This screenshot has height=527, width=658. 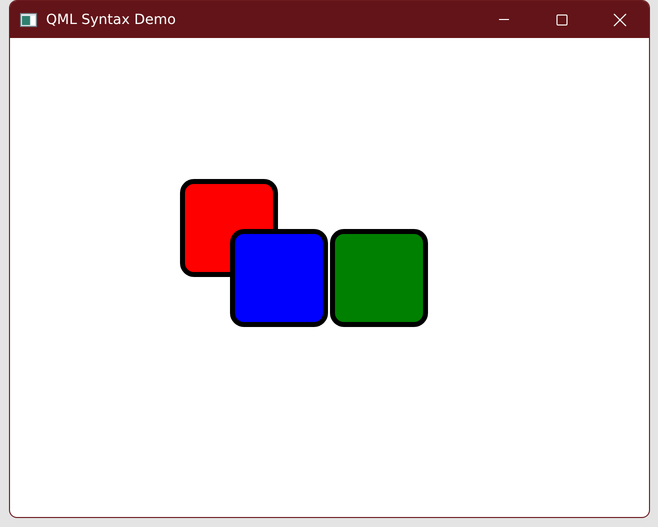 I want to click on minimize-icon, so click(x=504, y=19).